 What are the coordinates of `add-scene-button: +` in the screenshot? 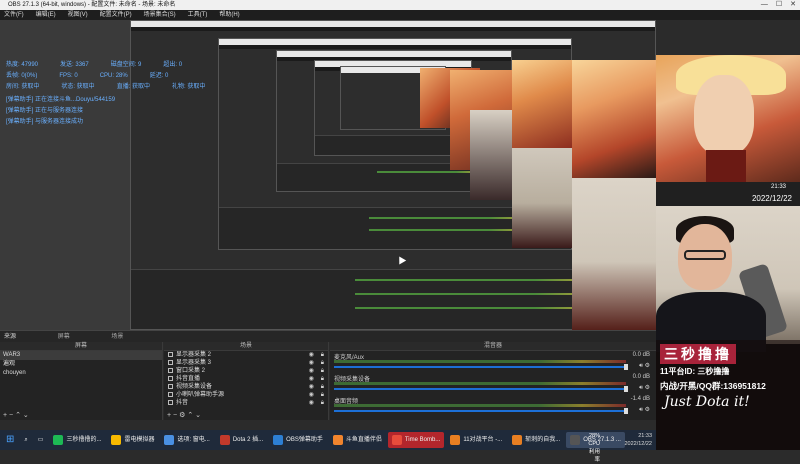 It's located at (5, 415).